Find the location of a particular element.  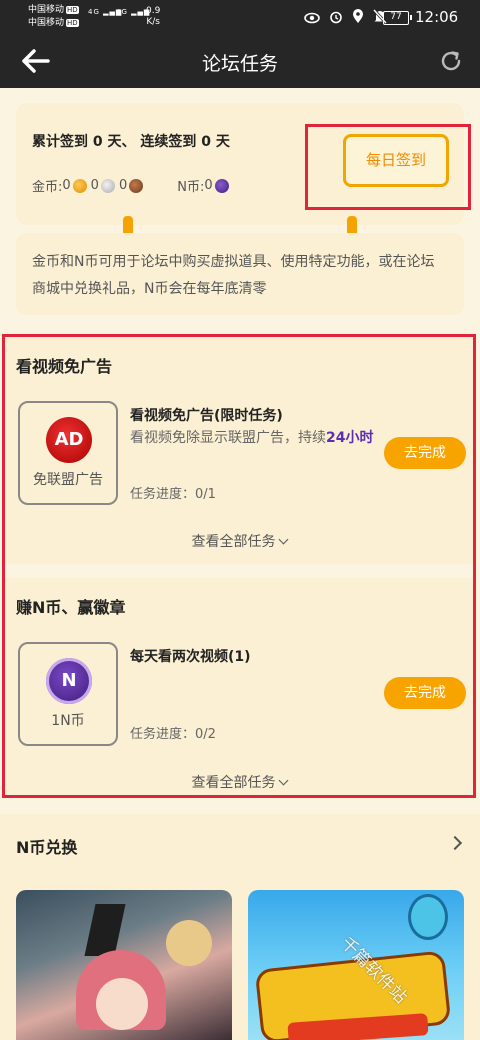

status-icons is located at coordinates (346, 18).